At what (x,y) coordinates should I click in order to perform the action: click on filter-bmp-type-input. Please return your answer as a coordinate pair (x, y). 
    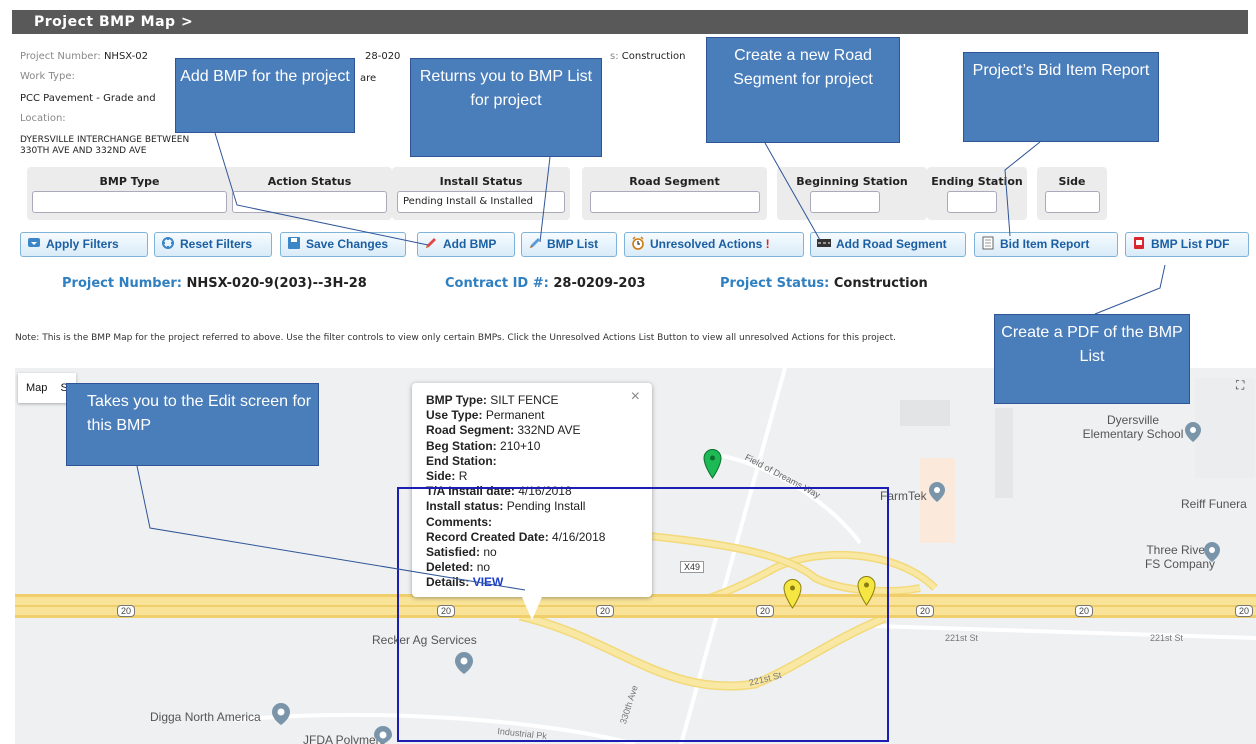
    Looking at the image, I should click on (129, 202).